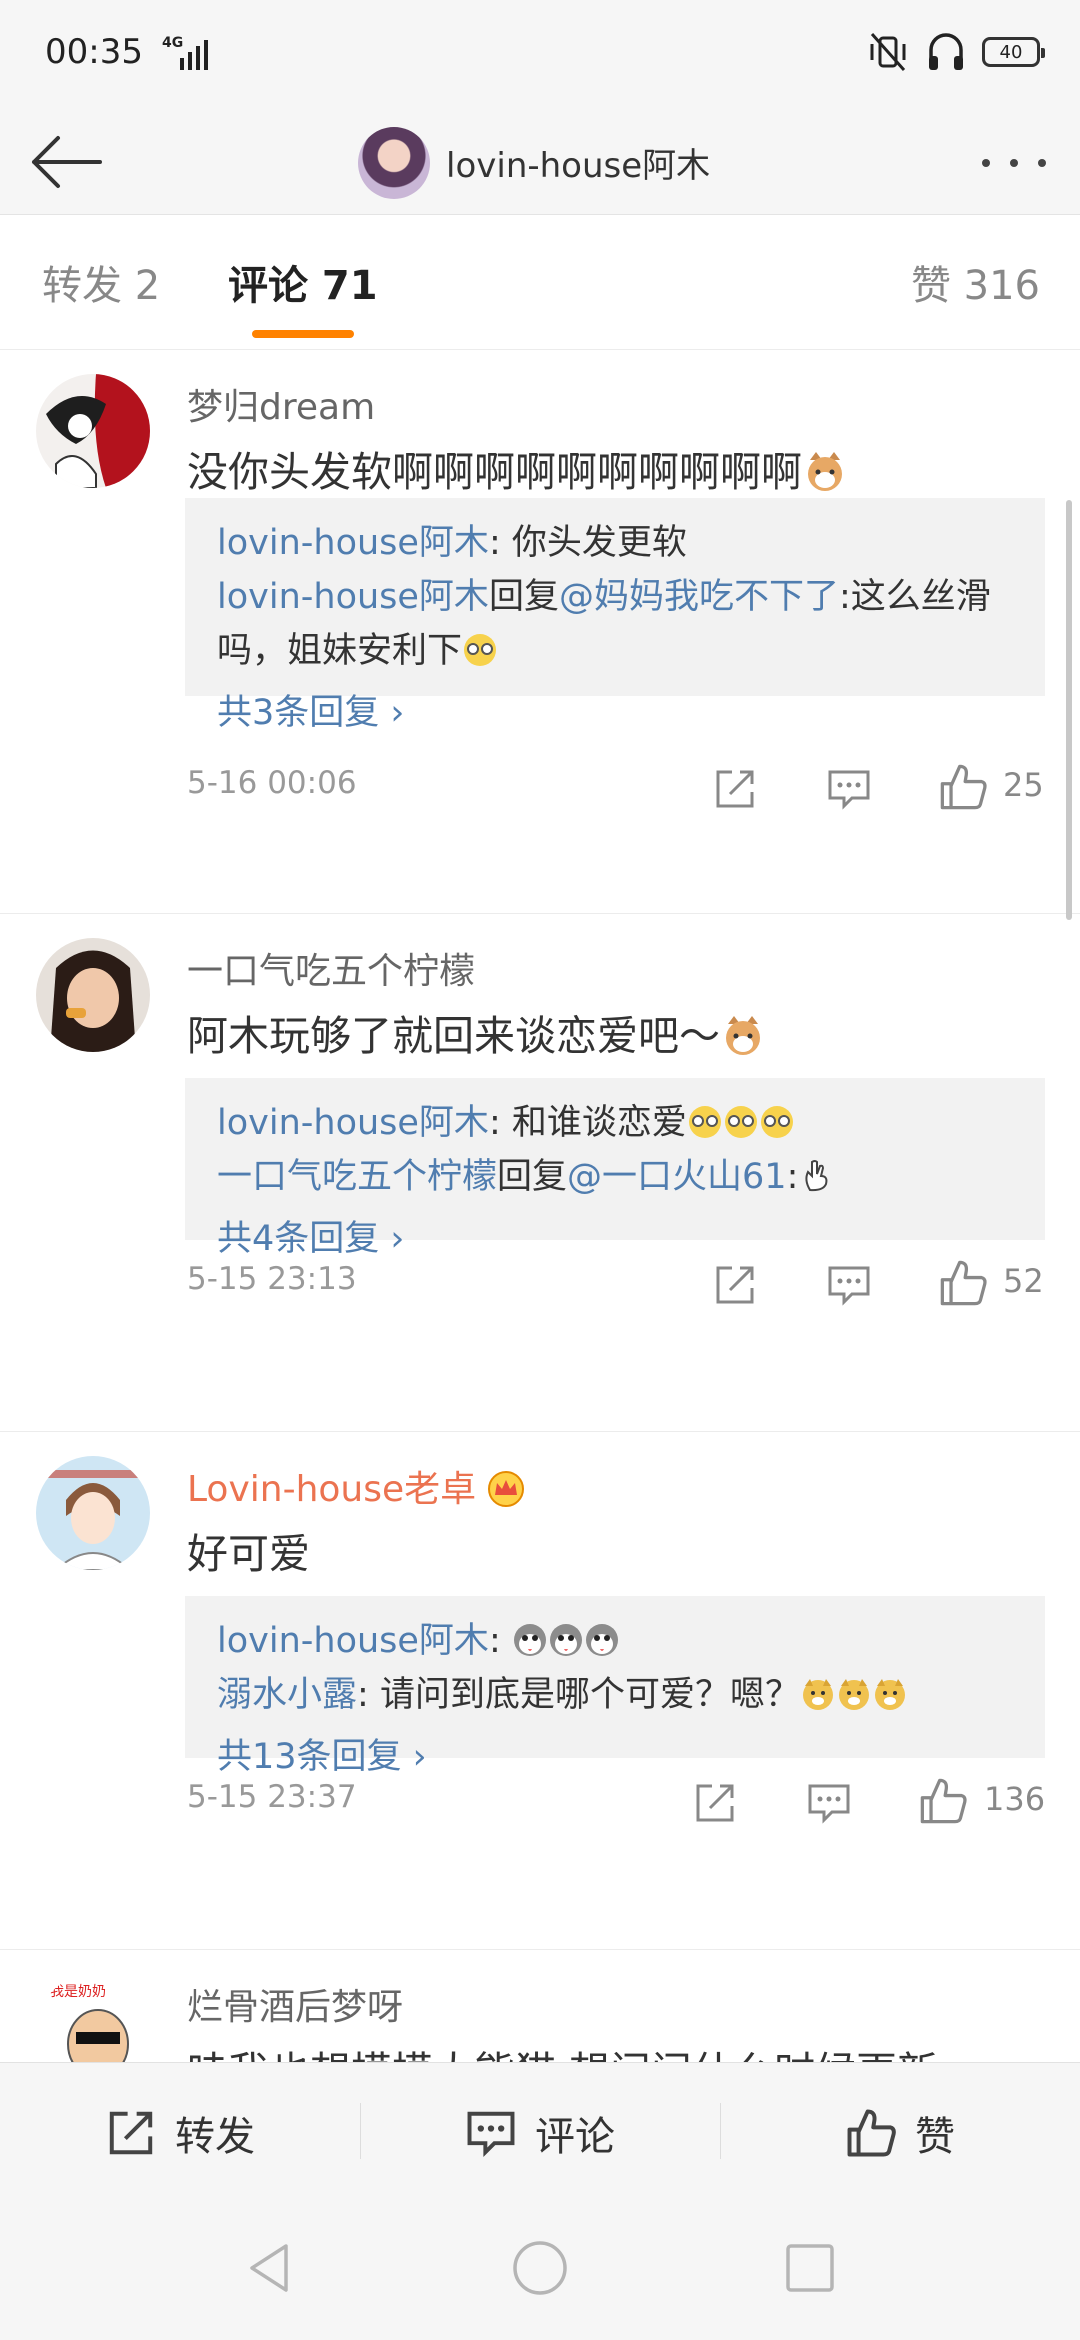 This screenshot has width=1080, height=2340. I want to click on like-count: 25, so click(1023, 785).